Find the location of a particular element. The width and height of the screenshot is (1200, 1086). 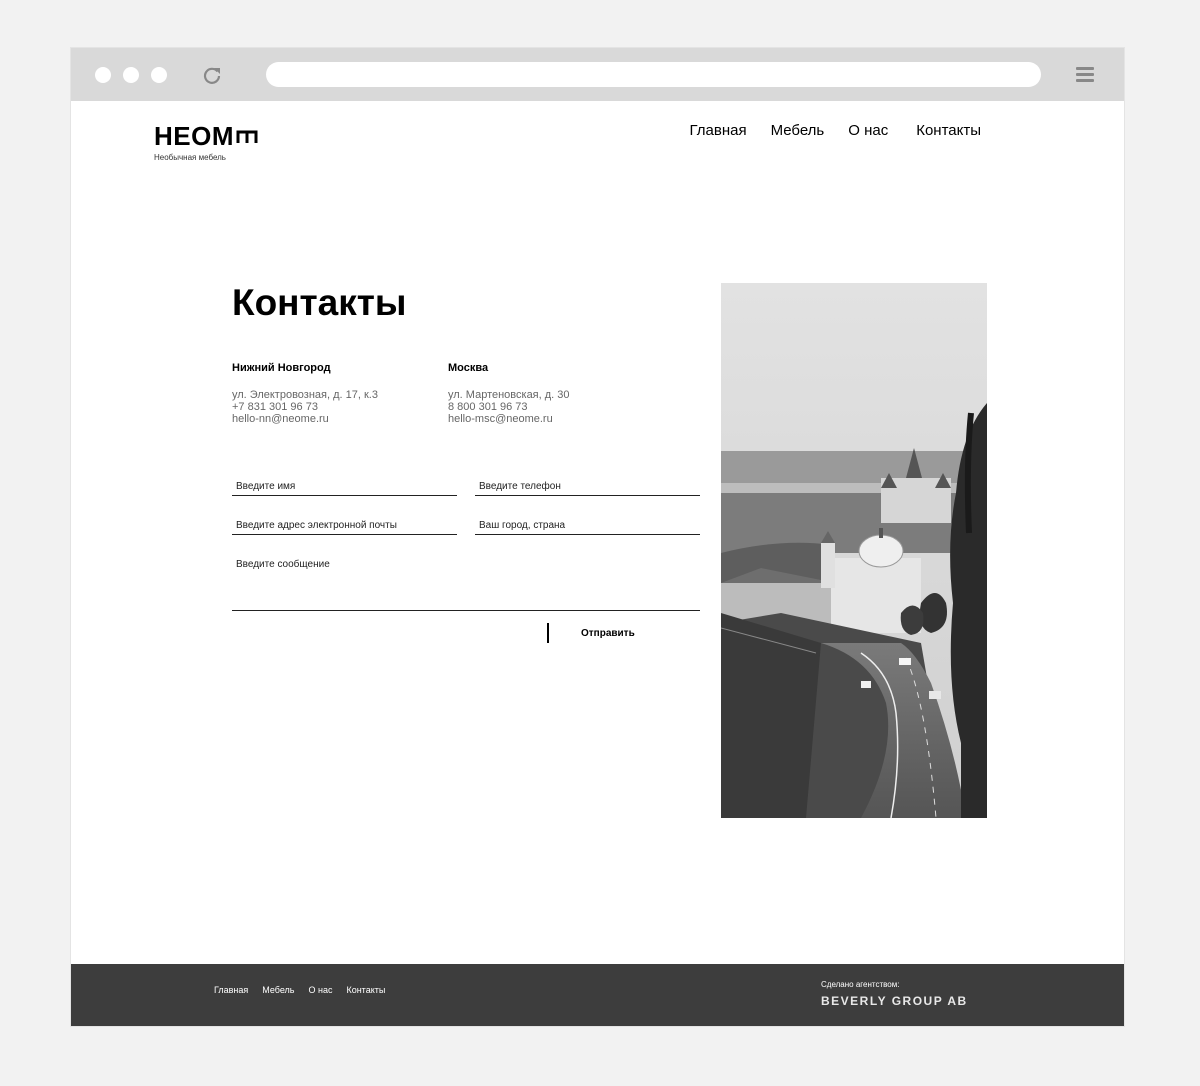

logo-mark-icon is located at coordinates (247, 136).